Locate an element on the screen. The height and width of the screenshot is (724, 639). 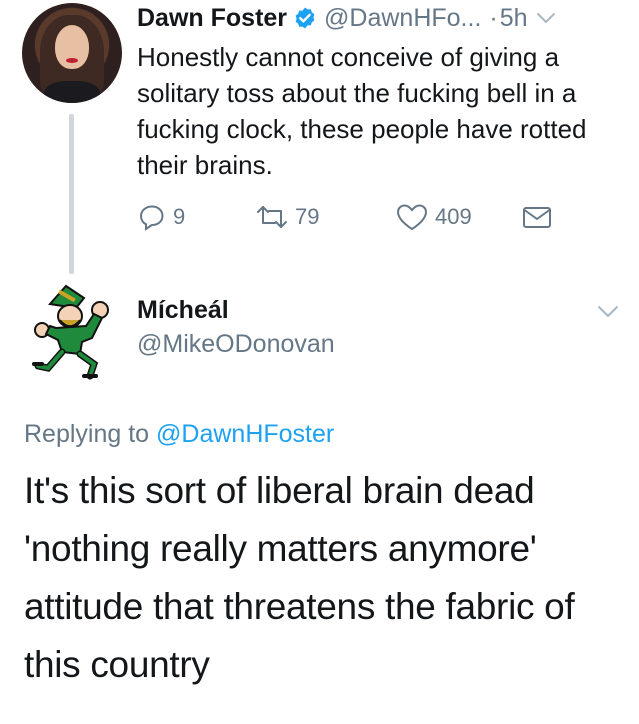
replying-to-line: Replying to @DawnHFoster is located at coordinates (179, 434).